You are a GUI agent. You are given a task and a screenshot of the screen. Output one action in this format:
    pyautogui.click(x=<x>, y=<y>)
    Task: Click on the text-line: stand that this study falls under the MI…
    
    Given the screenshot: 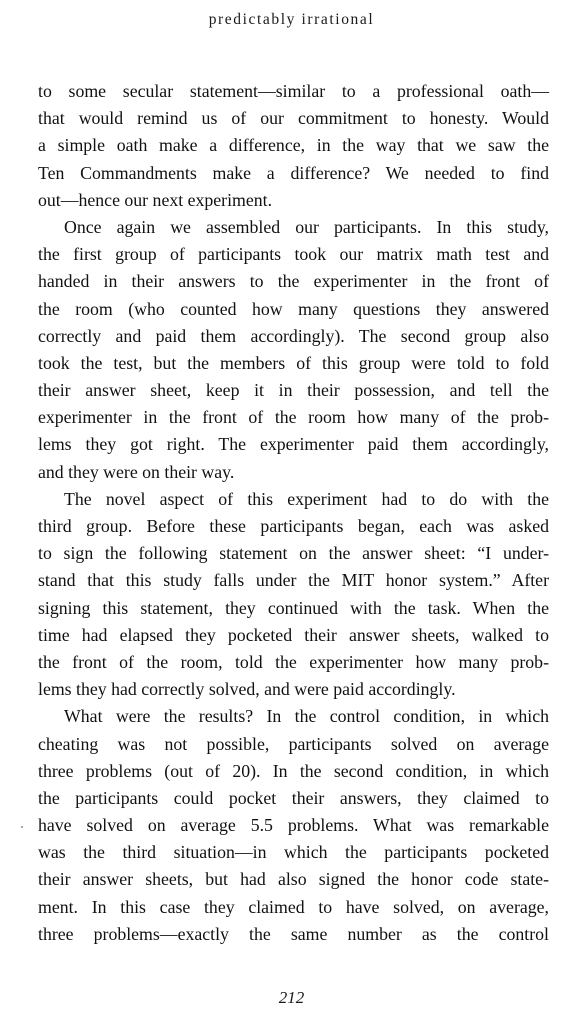 What is the action you would take?
    pyautogui.click(x=293, y=580)
    